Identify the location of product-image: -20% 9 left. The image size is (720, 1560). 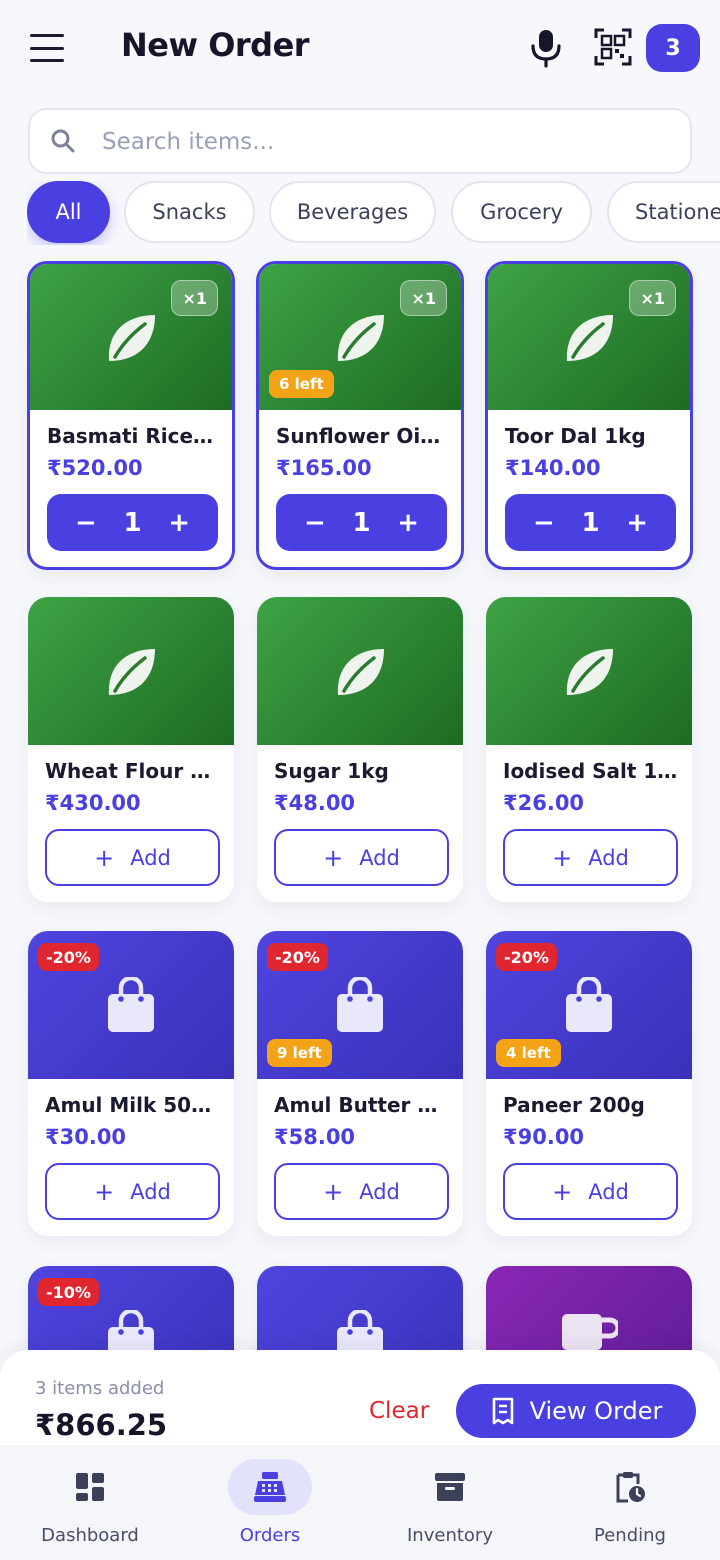
(360, 1005).